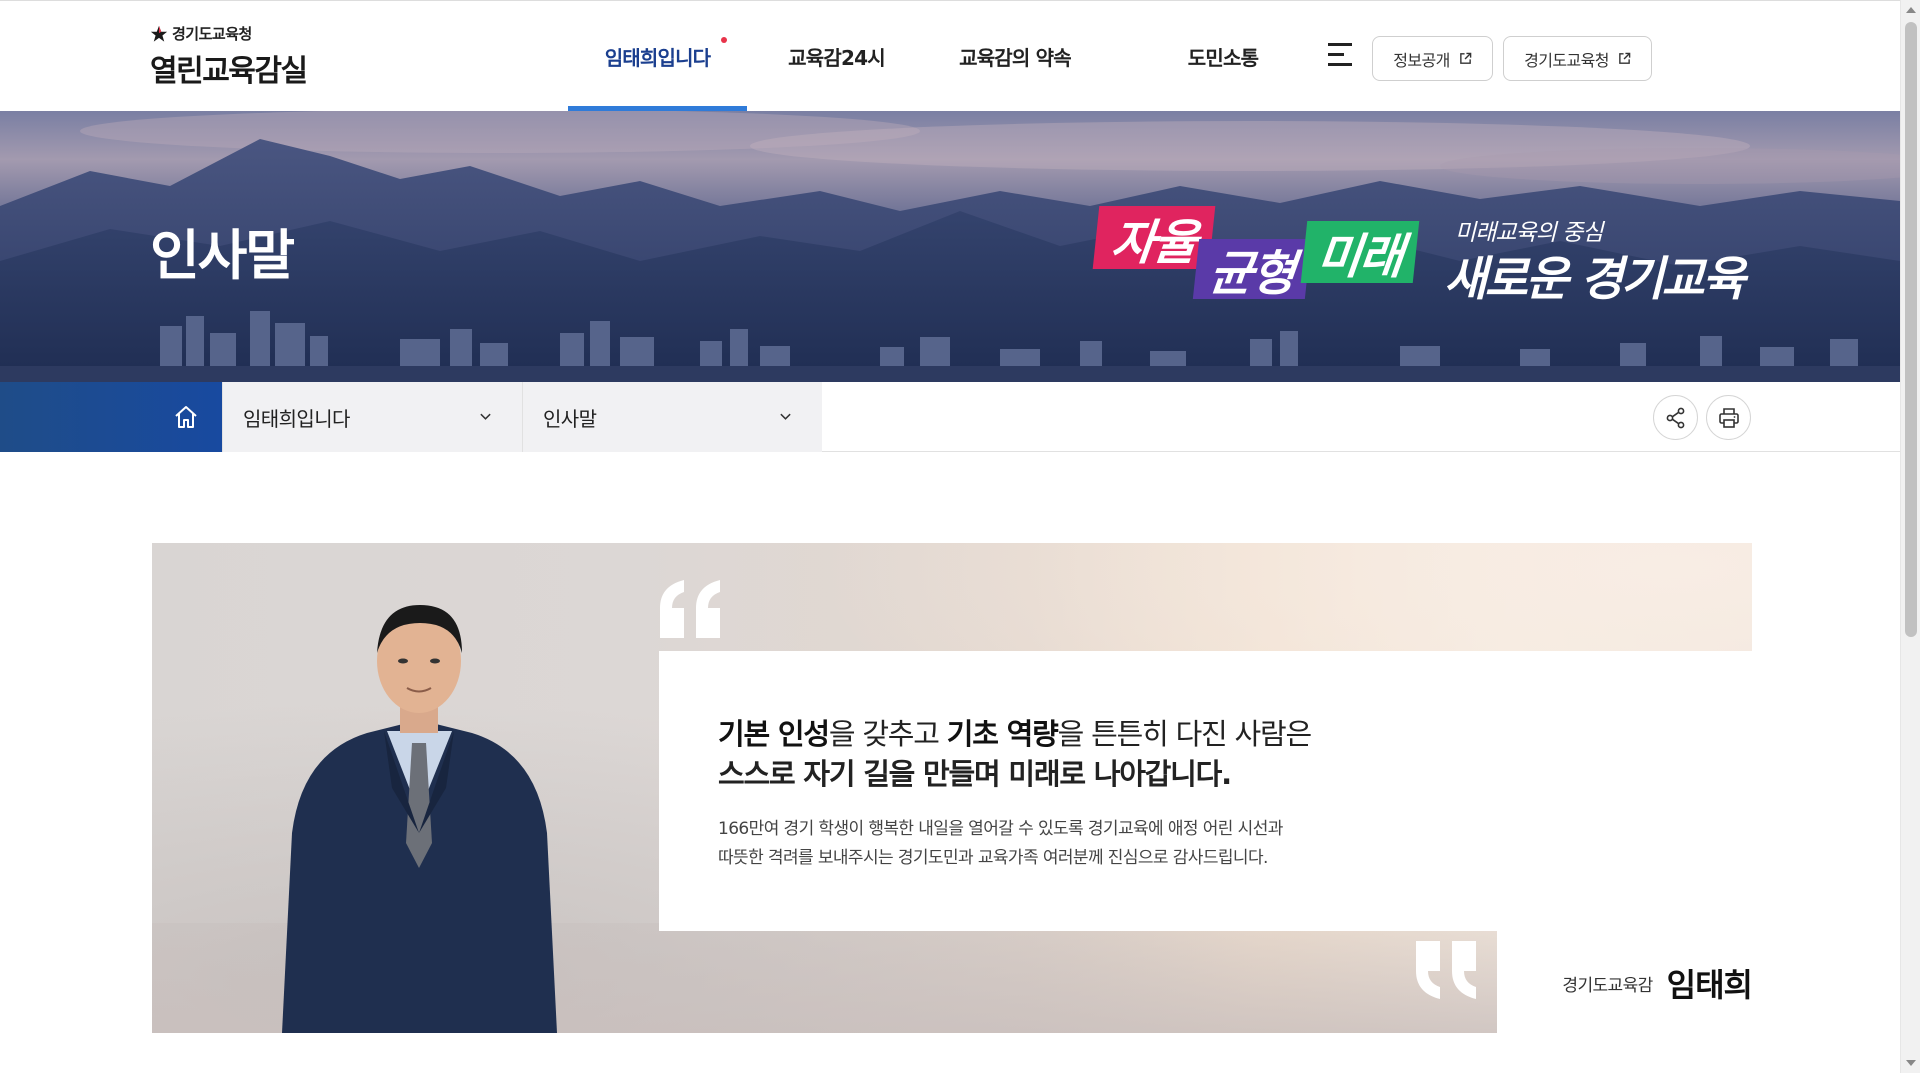  I want to click on greeting-headline-line1: 기본 인성을 갖추고 기초 역량을 튼튼히 다진 사람은, so click(1015, 732).